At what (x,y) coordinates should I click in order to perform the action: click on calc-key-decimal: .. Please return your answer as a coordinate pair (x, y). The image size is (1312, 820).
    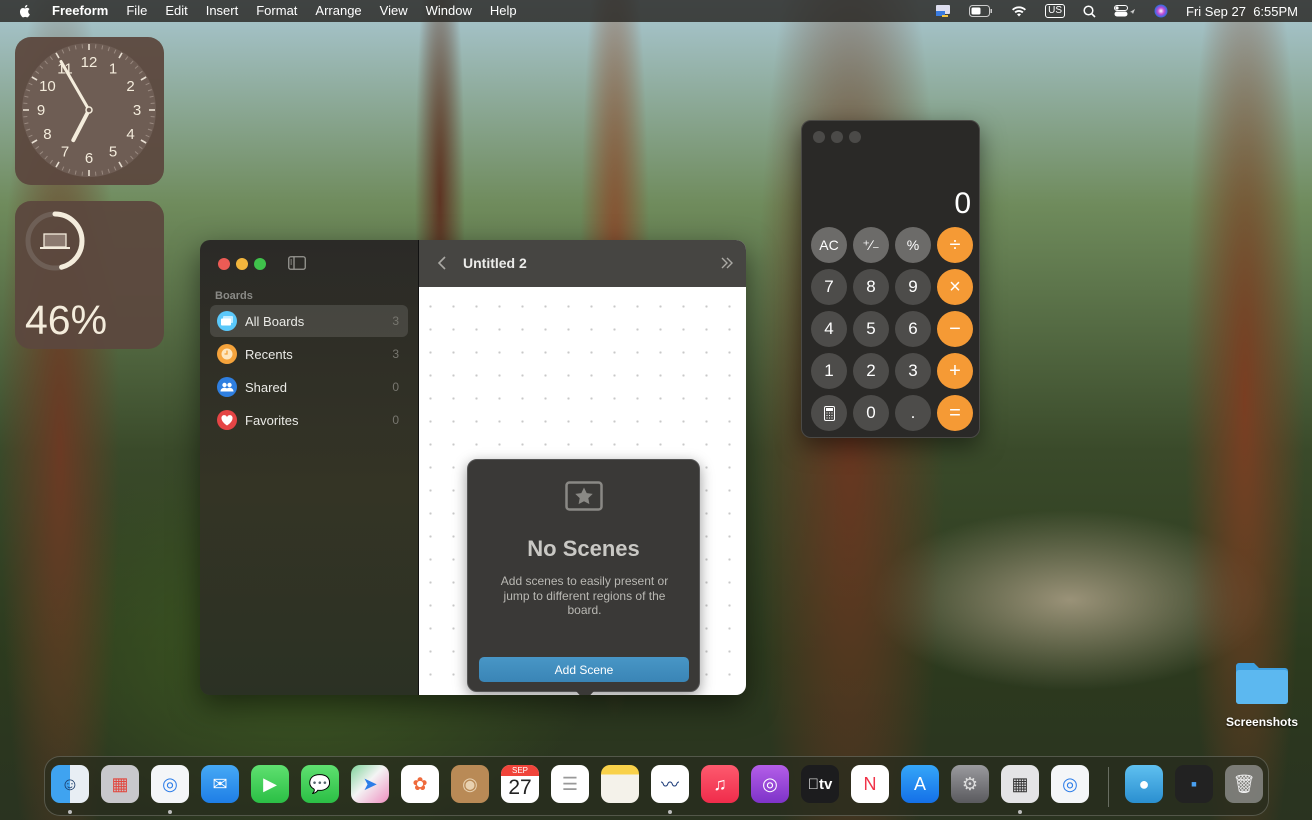
    Looking at the image, I should click on (913, 413).